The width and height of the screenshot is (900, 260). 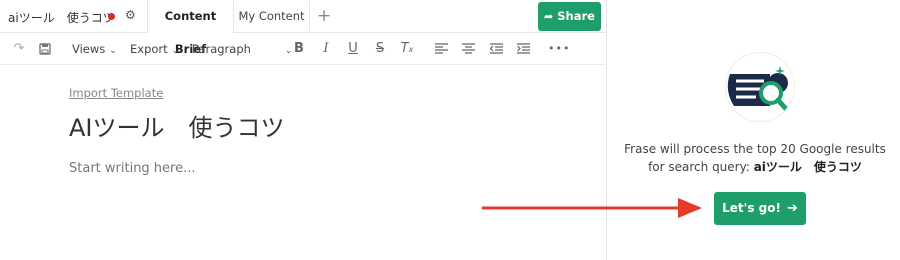 What do you see at coordinates (89, 49) in the screenshot?
I see `views-label: Views` at bounding box center [89, 49].